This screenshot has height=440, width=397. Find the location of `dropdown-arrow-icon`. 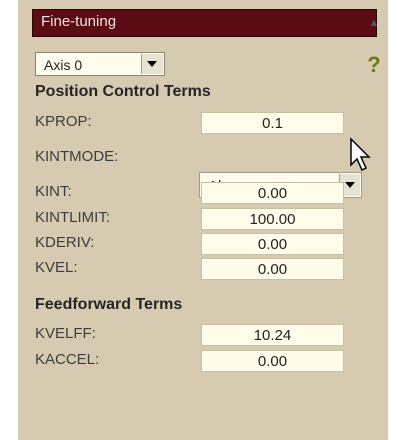

dropdown-arrow-icon is located at coordinates (152, 64).